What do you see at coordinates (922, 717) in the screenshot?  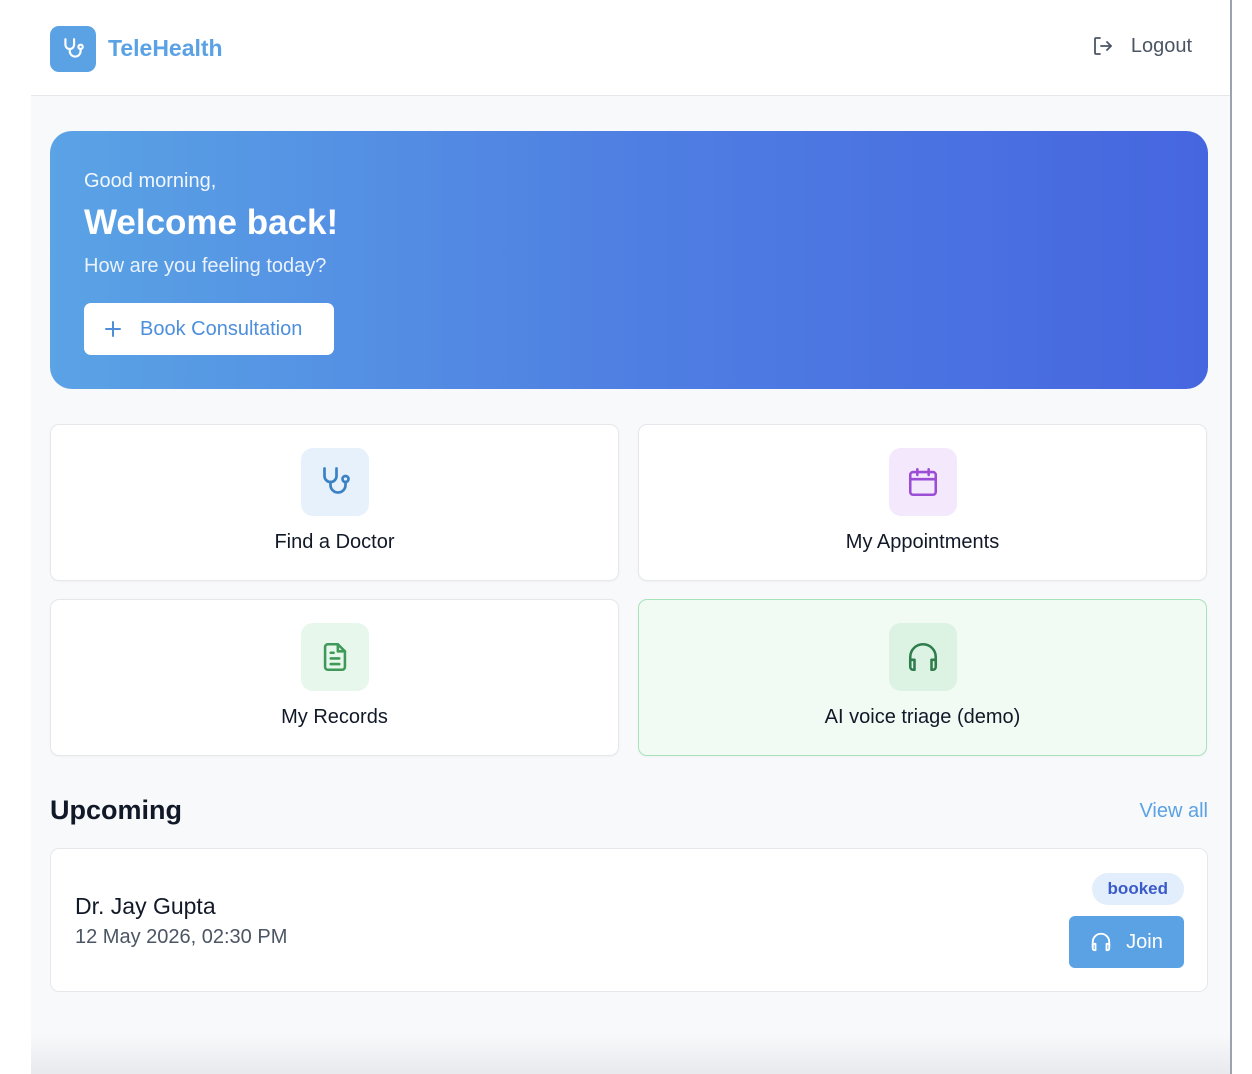 I see `ai-voice-triage-label: AI voice triage (demo)` at bounding box center [922, 717].